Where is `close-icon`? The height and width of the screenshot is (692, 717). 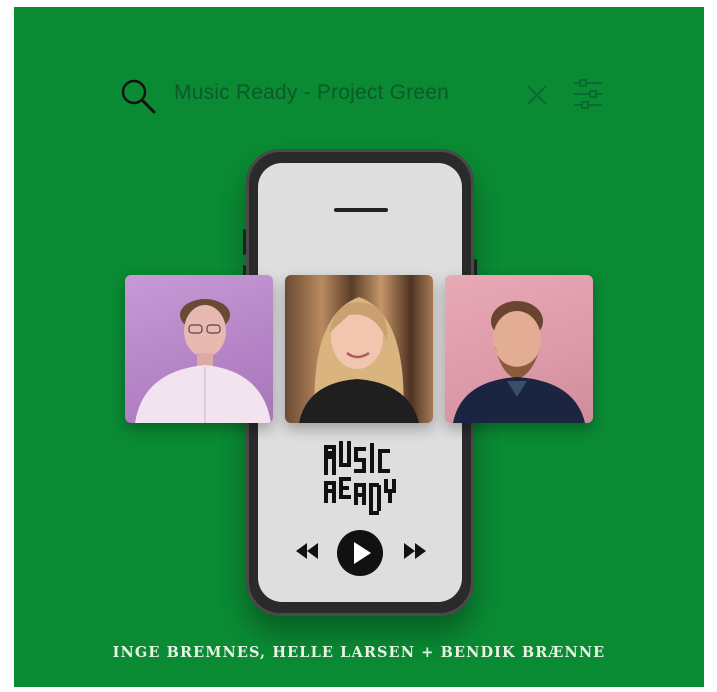
close-icon is located at coordinates (537, 95).